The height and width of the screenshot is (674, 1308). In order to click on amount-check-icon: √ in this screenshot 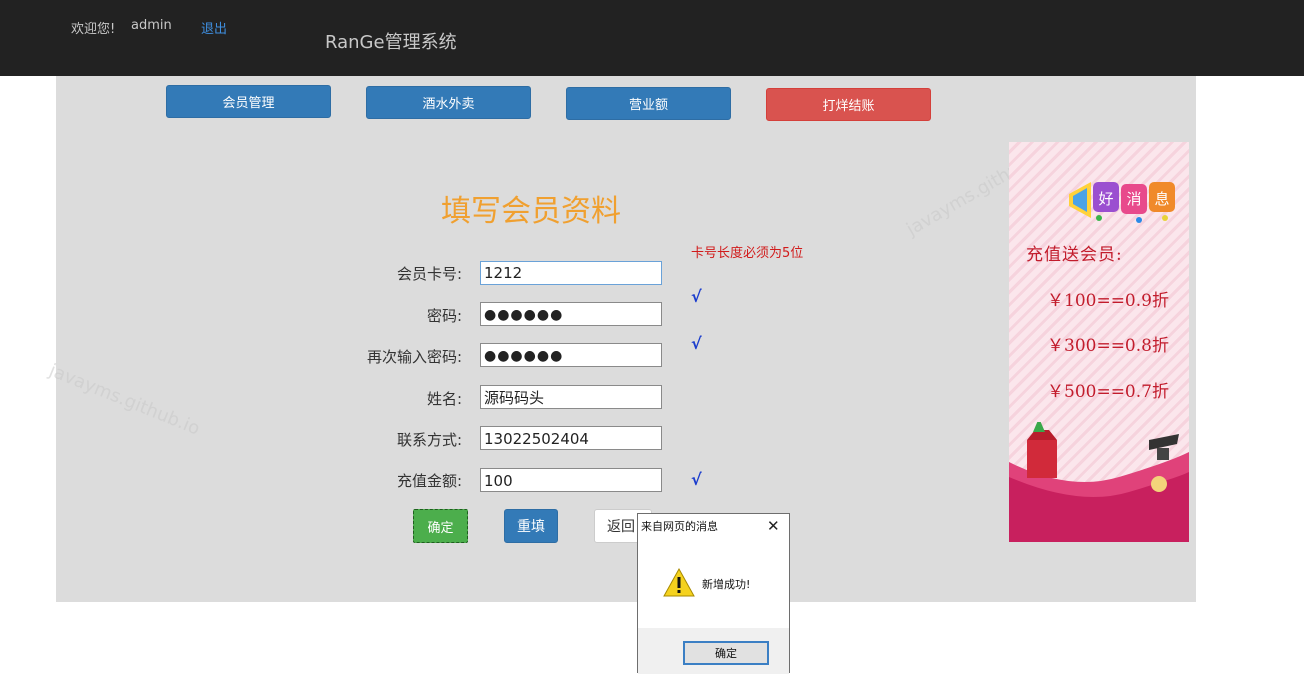, I will do `click(696, 479)`.